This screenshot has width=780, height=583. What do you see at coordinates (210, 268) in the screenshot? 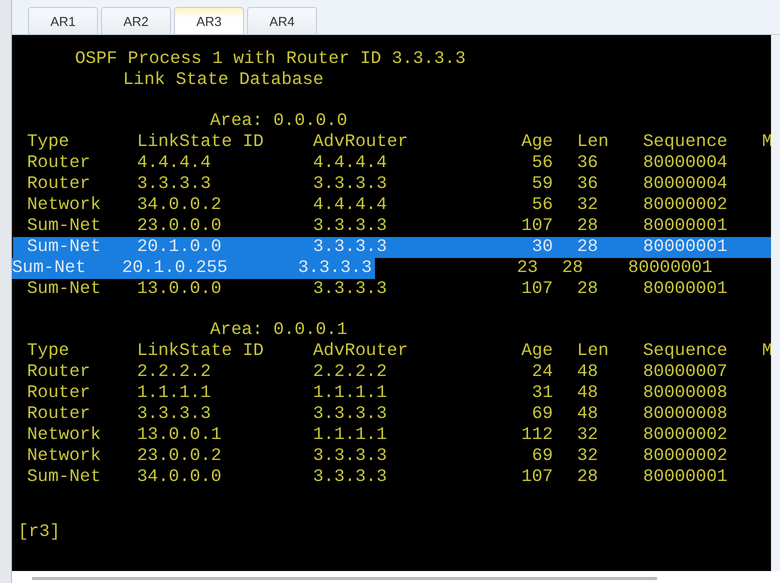
I see `table-cell: 20.1.0.255` at bounding box center [210, 268].